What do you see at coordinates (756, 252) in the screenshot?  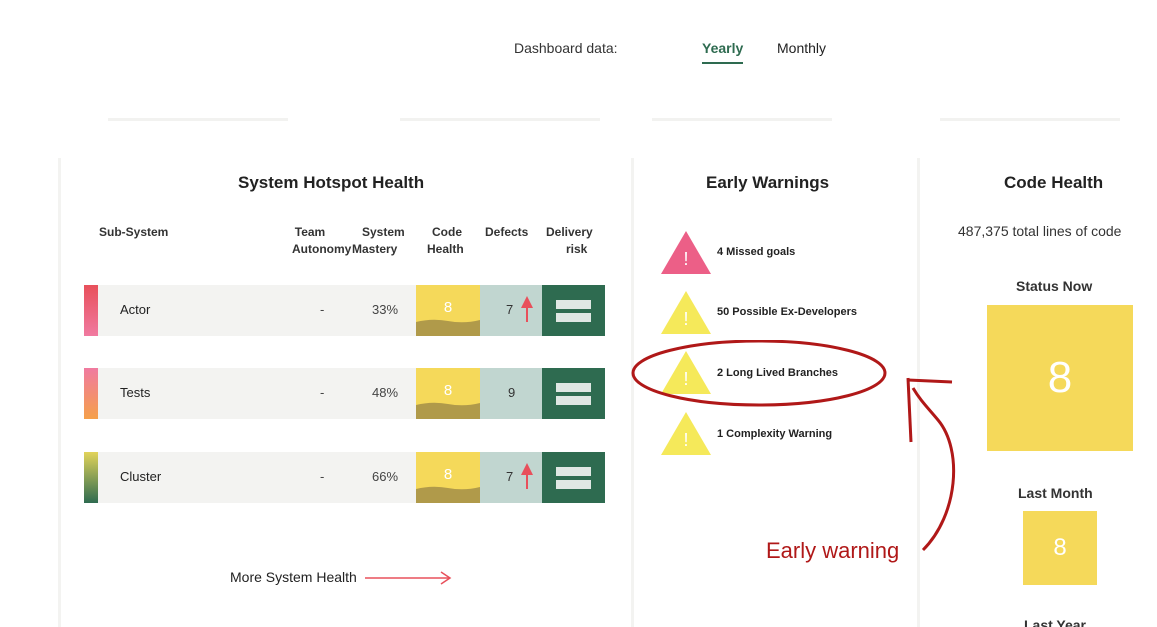 I see `warning-item: 4 Missed goals` at bounding box center [756, 252].